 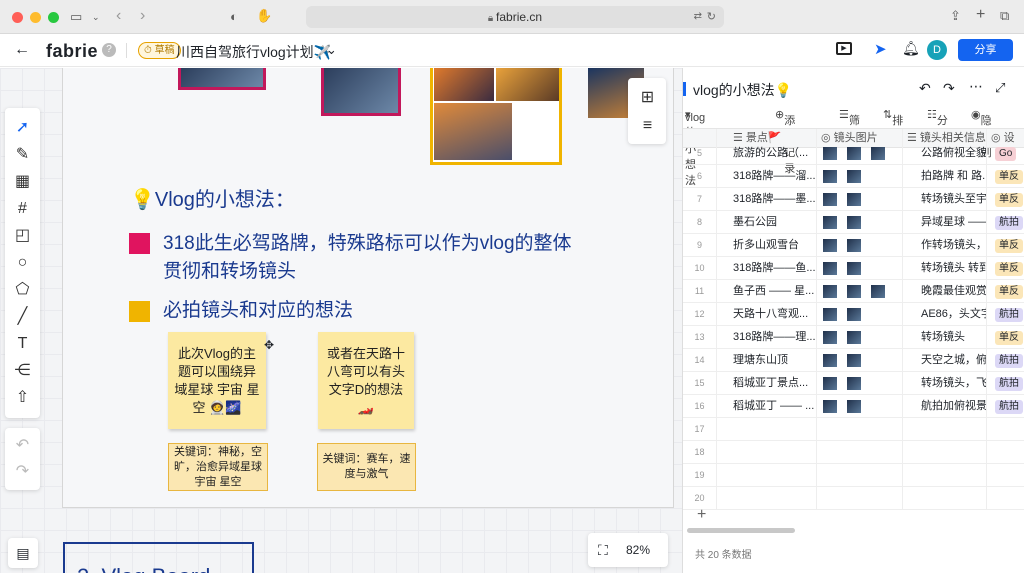 I want to click on add-row-button: +, so click(x=701, y=515).